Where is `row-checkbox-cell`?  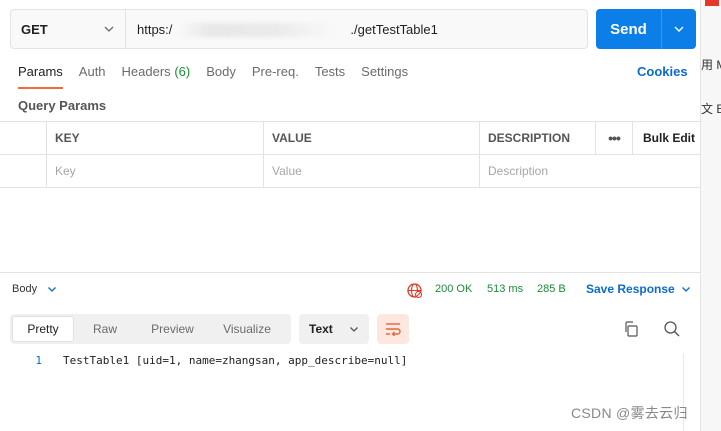 row-checkbox-cell is located at coordinates (23, 171).